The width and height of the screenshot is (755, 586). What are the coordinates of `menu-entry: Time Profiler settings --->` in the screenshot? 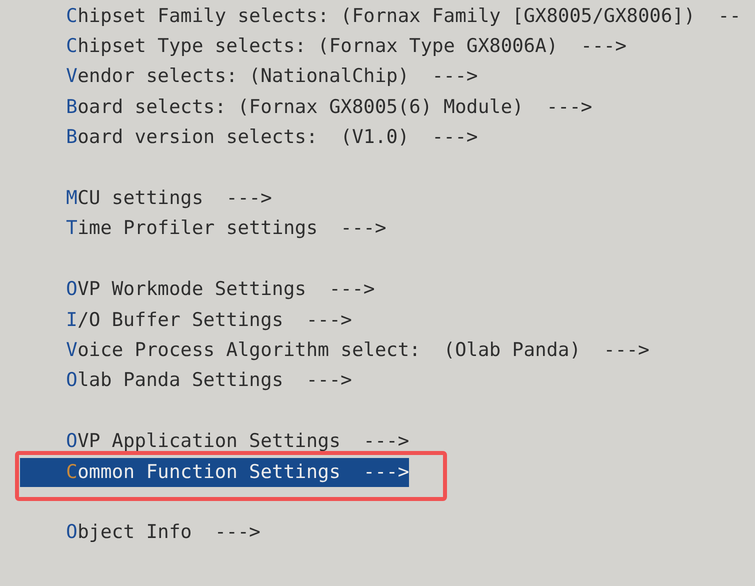 It's located at (203, 229).